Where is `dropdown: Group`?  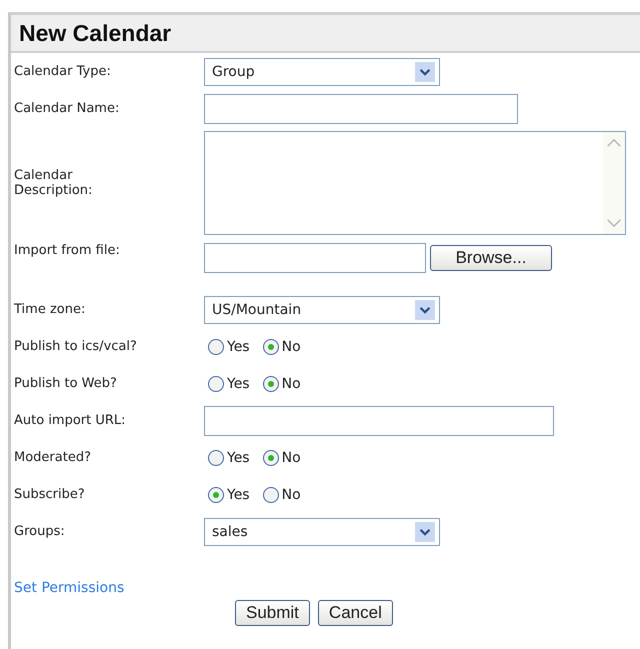
dropdown: Group is located at coordinates (322, 72).